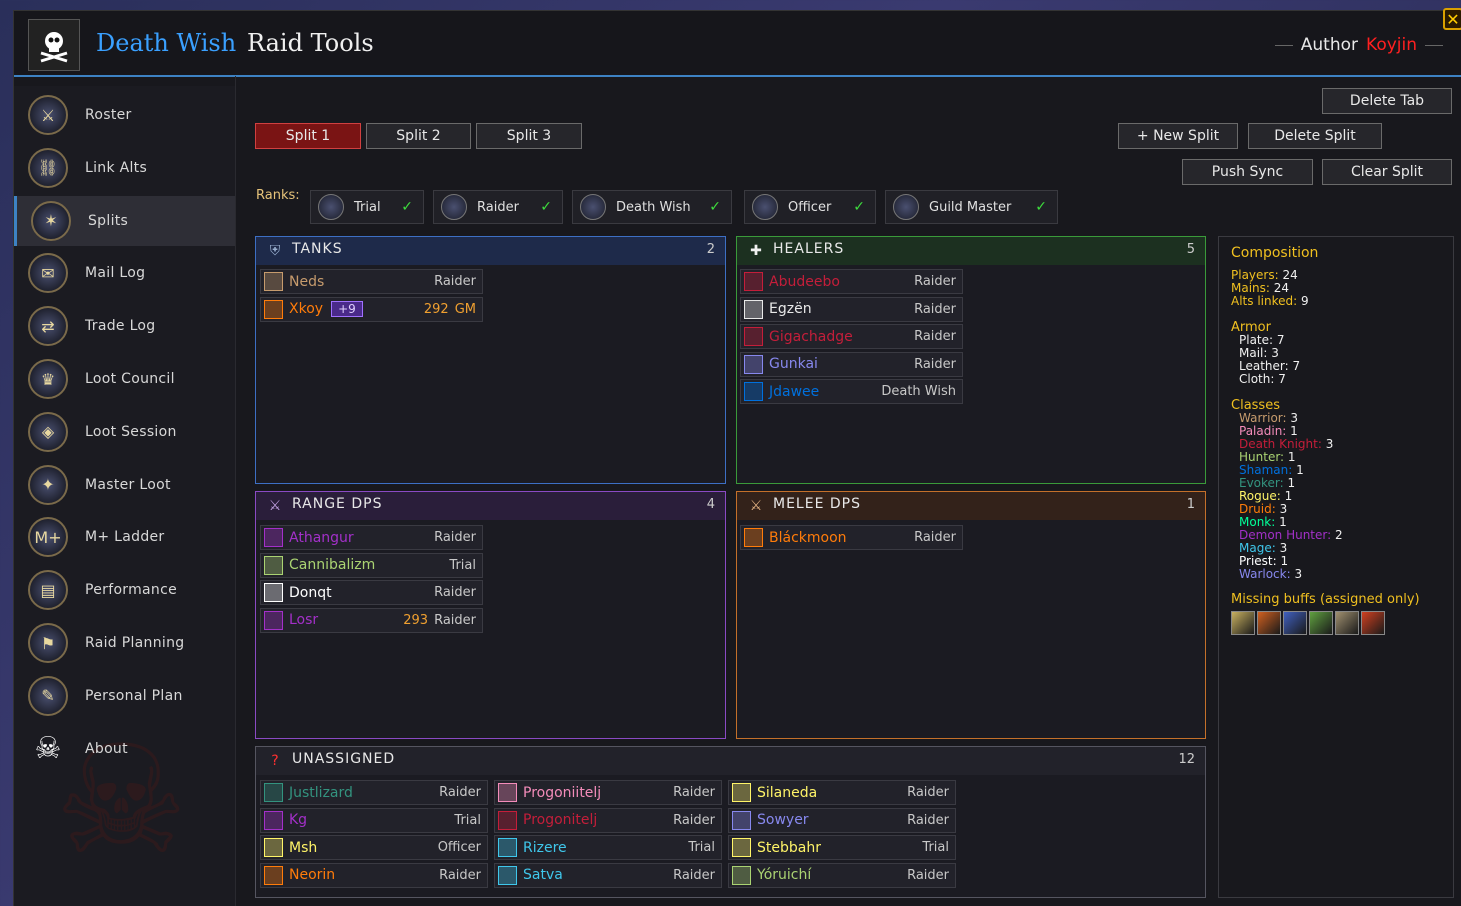  What do you see at coordinates (935, 847) in the screenshot?
I see `player-rank: Trial` at bounding box center [935, 847].